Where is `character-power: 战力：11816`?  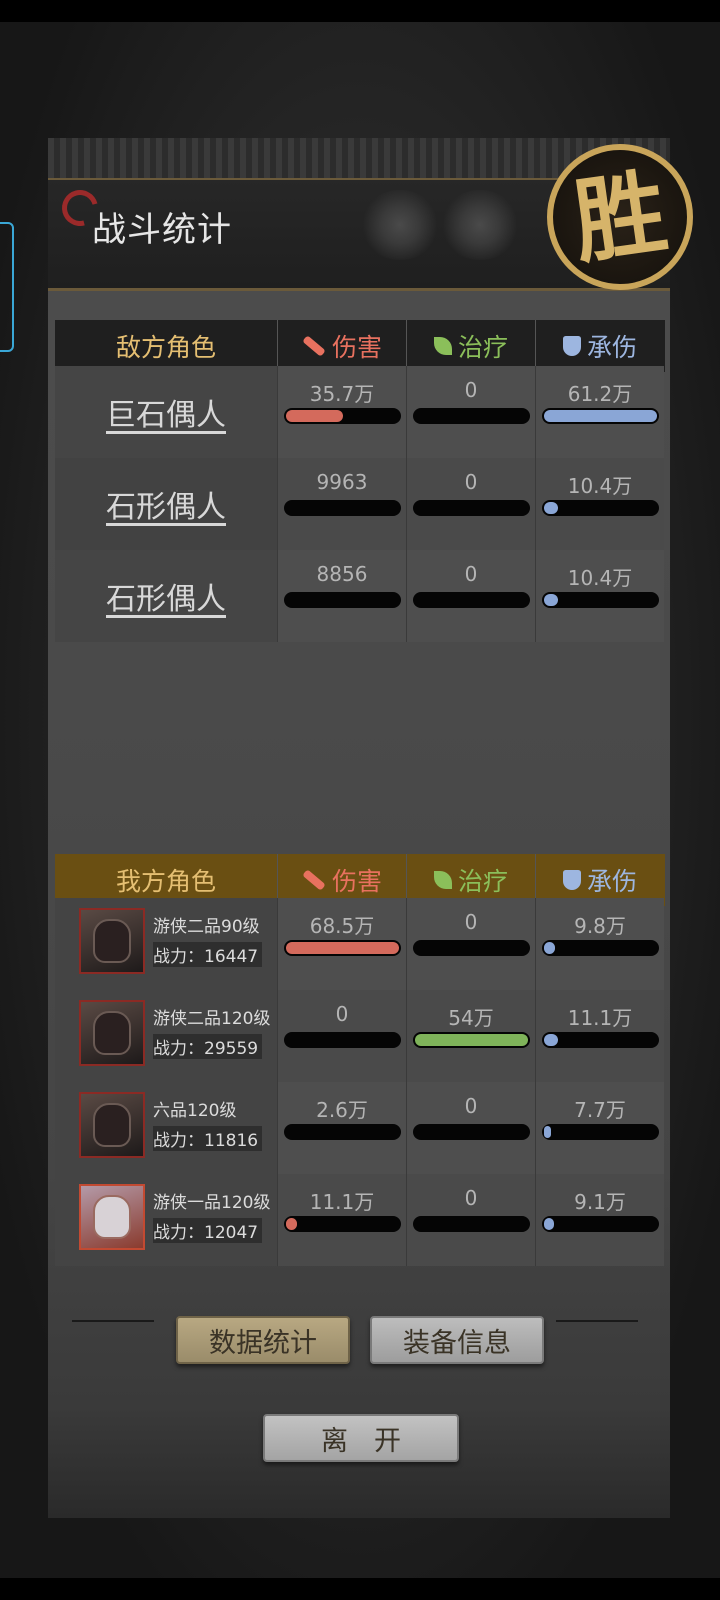
character-power: 战力：11816 is located at coordinates (208, 1138).